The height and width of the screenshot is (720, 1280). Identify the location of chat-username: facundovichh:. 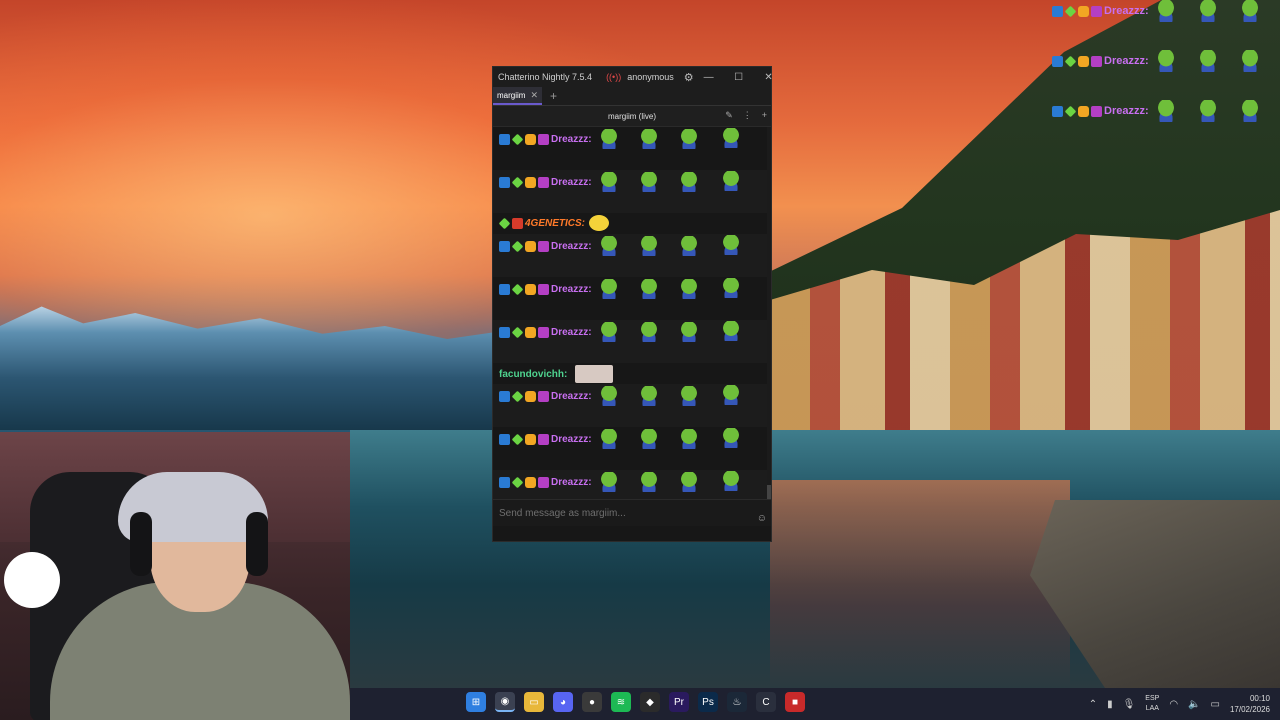
(533, 374).